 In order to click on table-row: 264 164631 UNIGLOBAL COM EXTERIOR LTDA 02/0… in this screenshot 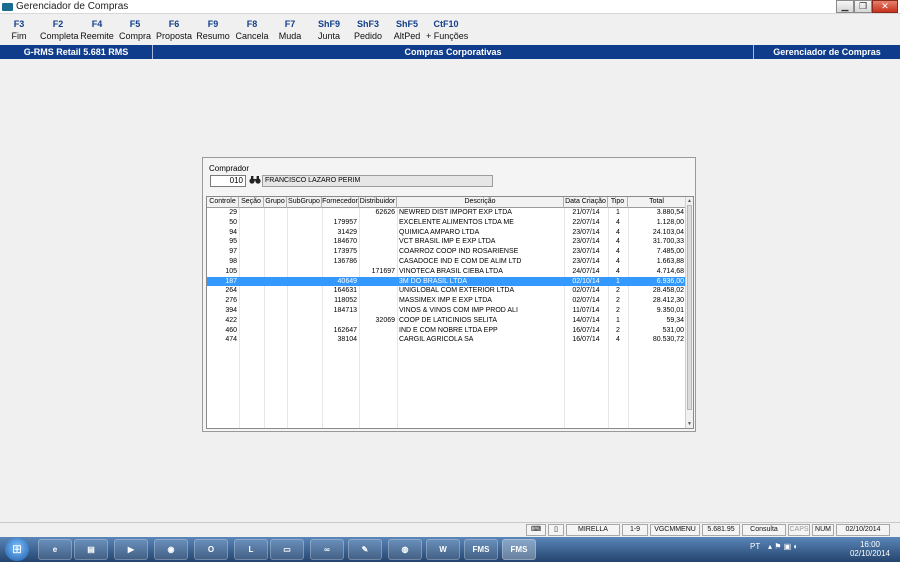, I will do `click(446, 291)`.